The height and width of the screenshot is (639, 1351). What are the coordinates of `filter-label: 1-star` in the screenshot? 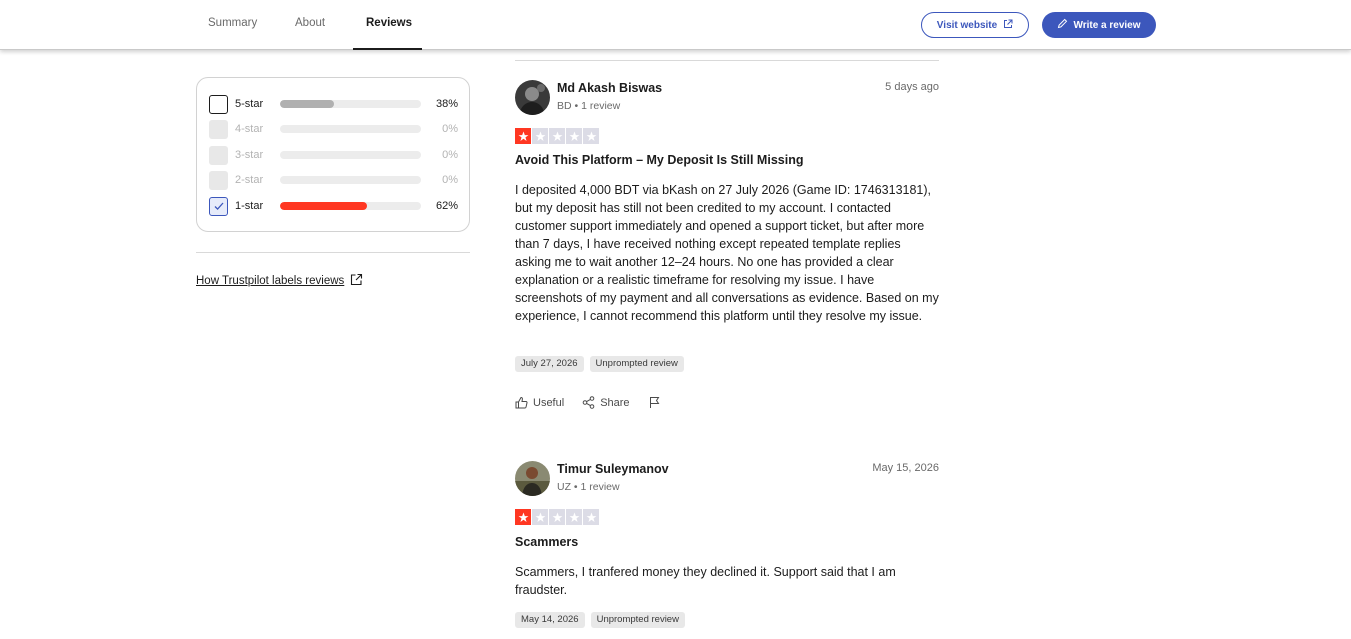 It's located at (249, 206).